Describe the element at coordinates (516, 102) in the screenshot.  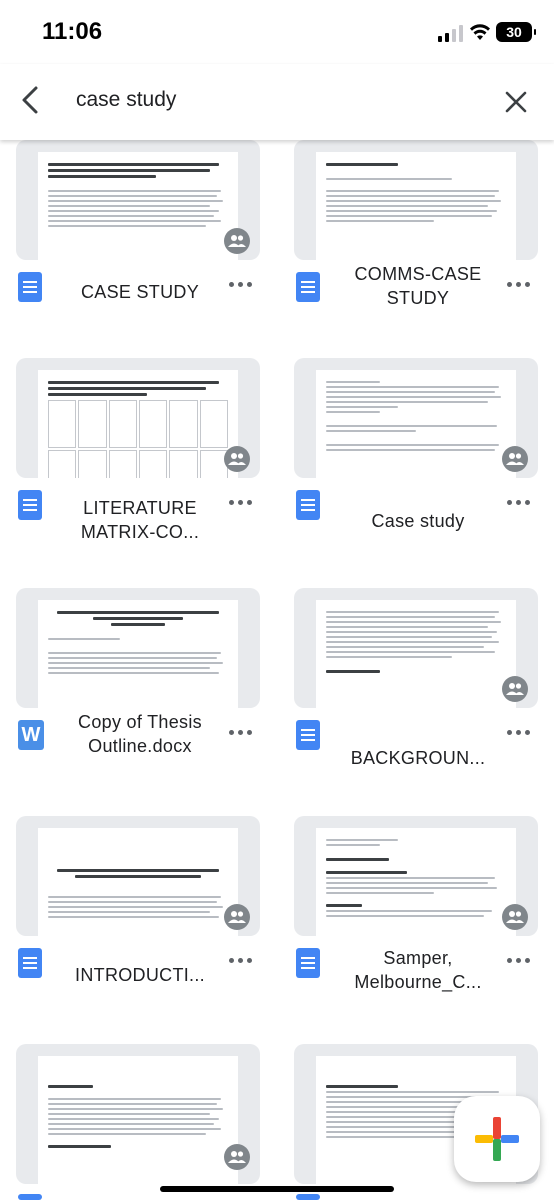
I see `close-icon` at that location.